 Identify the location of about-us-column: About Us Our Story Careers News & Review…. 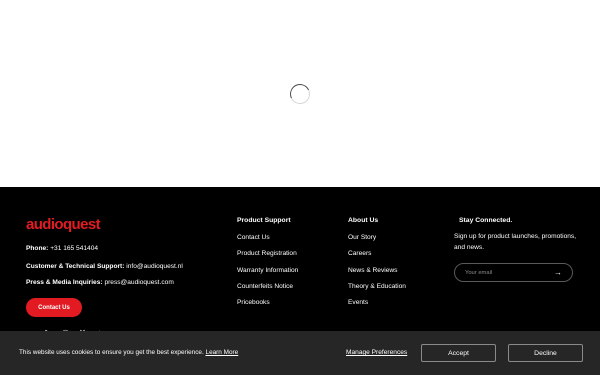
(377, 261).